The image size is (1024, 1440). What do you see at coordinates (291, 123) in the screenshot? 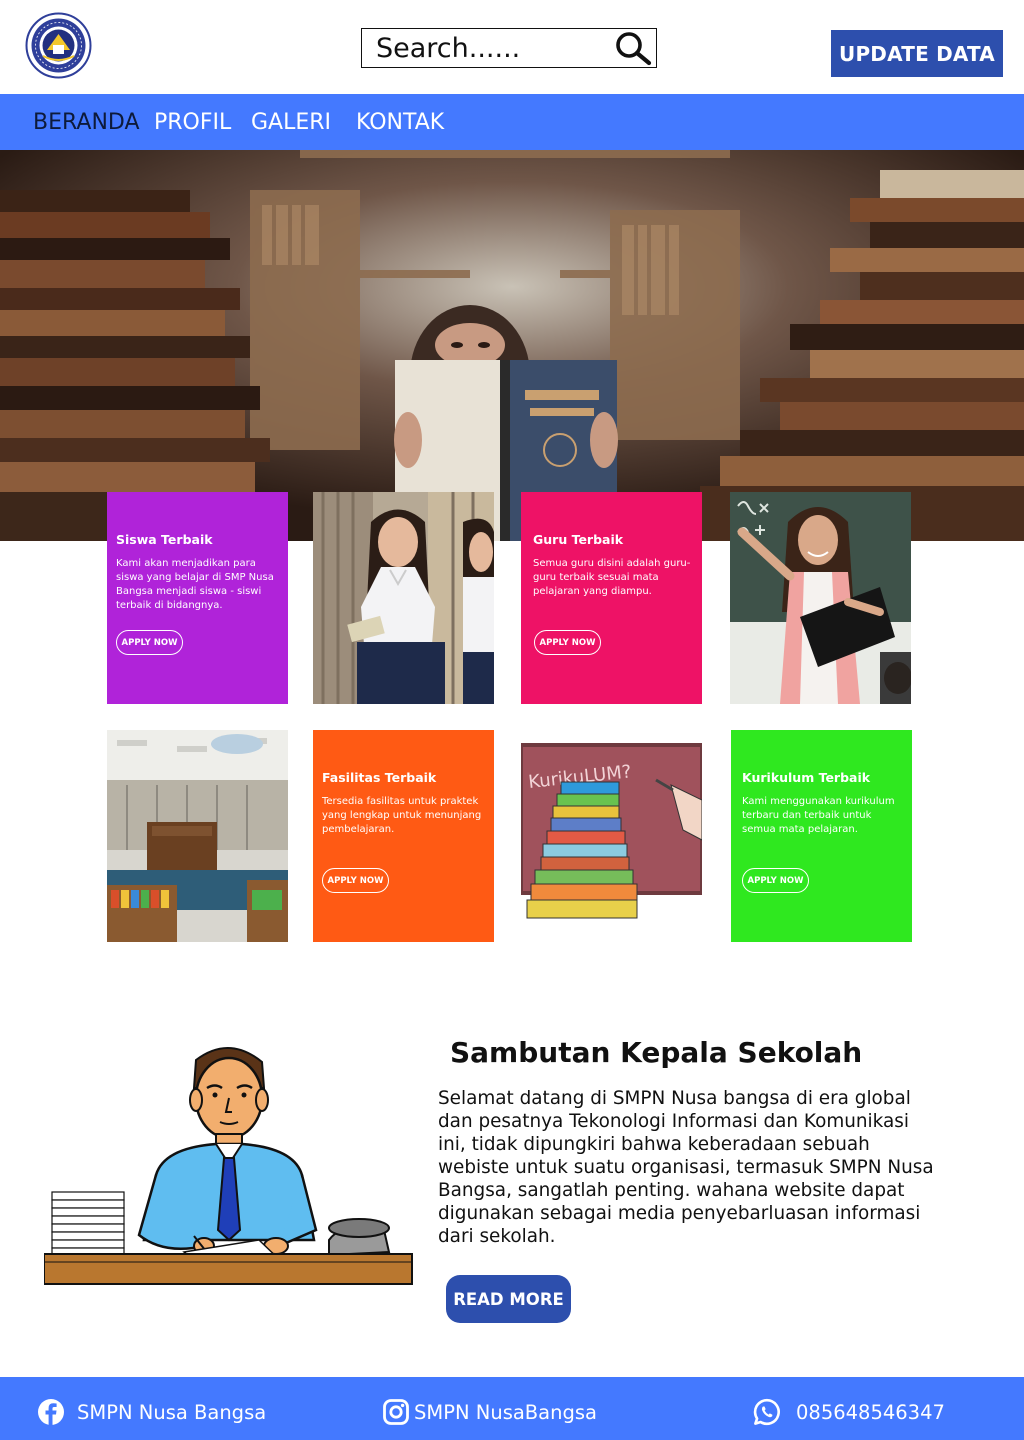
I see `nav-item-galeri: GALERI` at bounding box center [291, 123].